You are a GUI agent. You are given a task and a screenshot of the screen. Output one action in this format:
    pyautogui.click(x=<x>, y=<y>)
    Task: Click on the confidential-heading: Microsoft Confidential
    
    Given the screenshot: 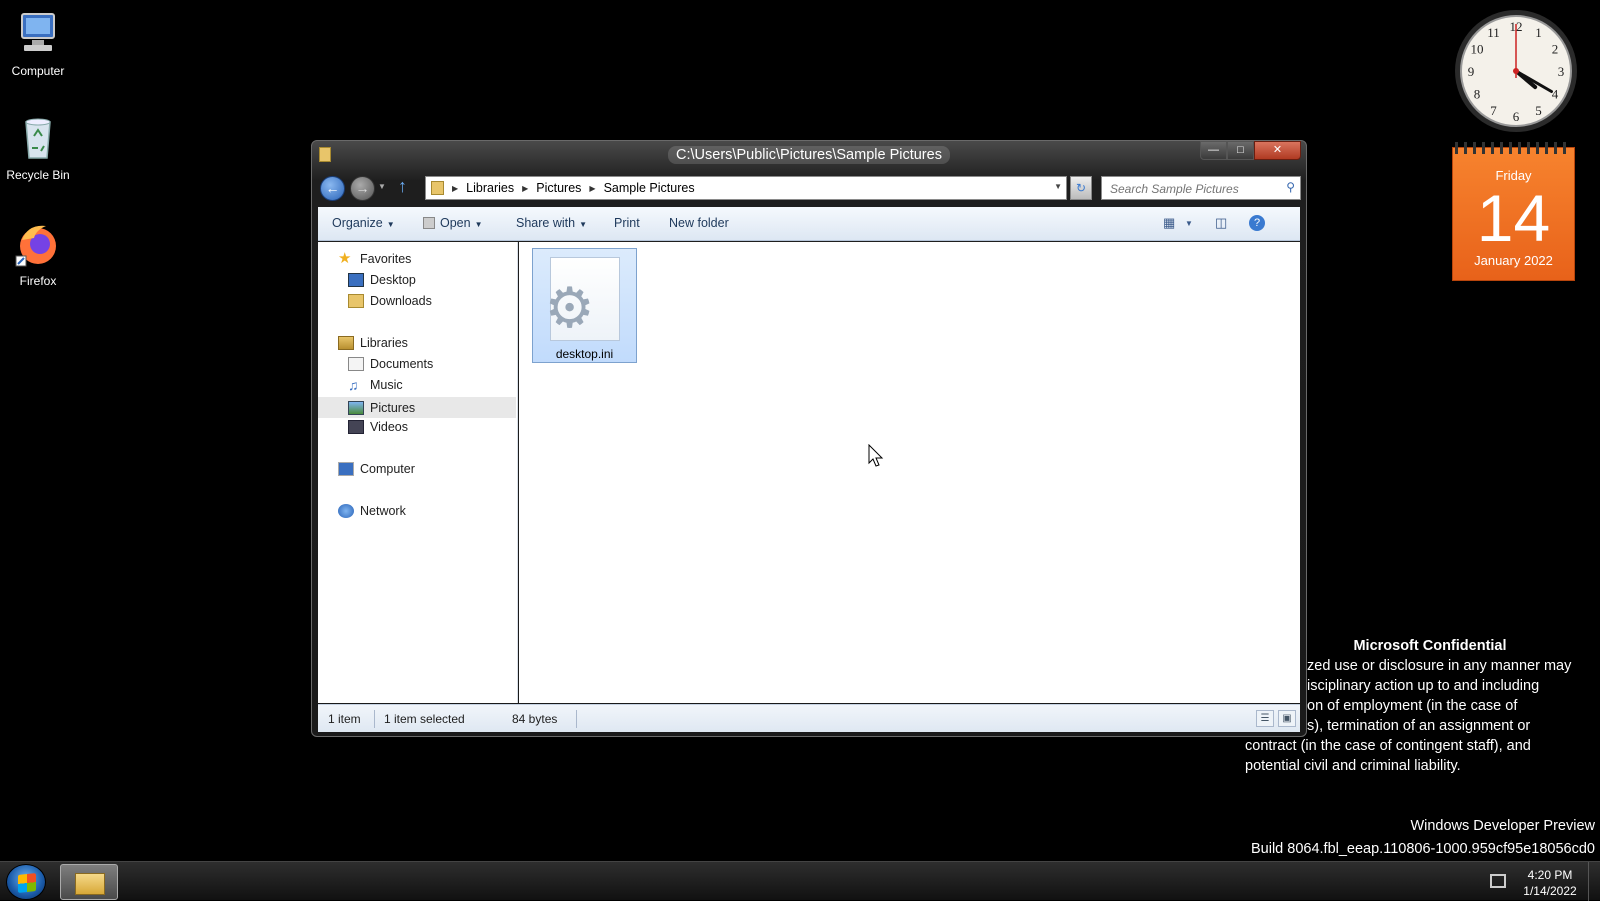 What is the action you would take?
    pyautogui.click(x=1430, y=646)
    